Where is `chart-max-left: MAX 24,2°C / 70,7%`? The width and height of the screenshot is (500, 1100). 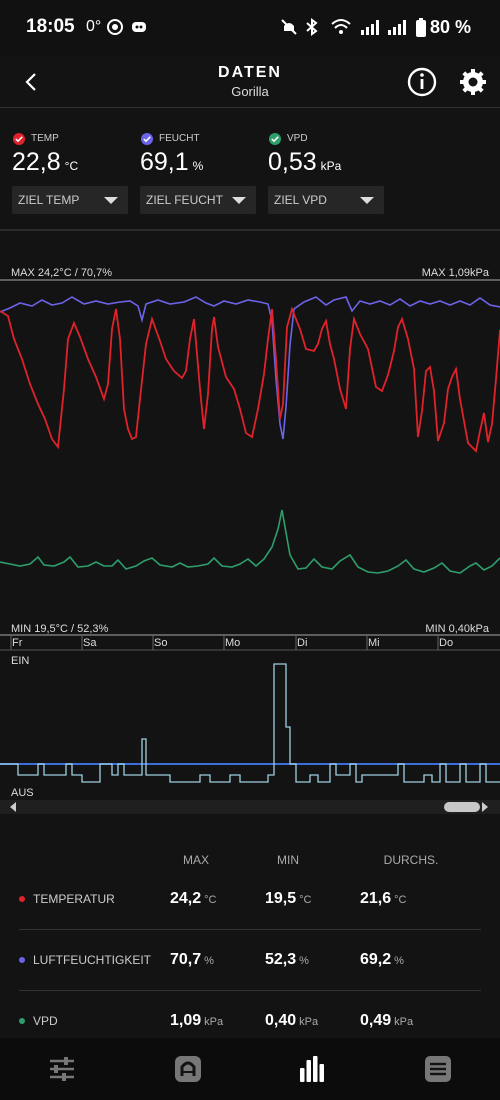 chart-max-left: MAX 24,2°C / 70,7% is located at coordinates (62, 273).